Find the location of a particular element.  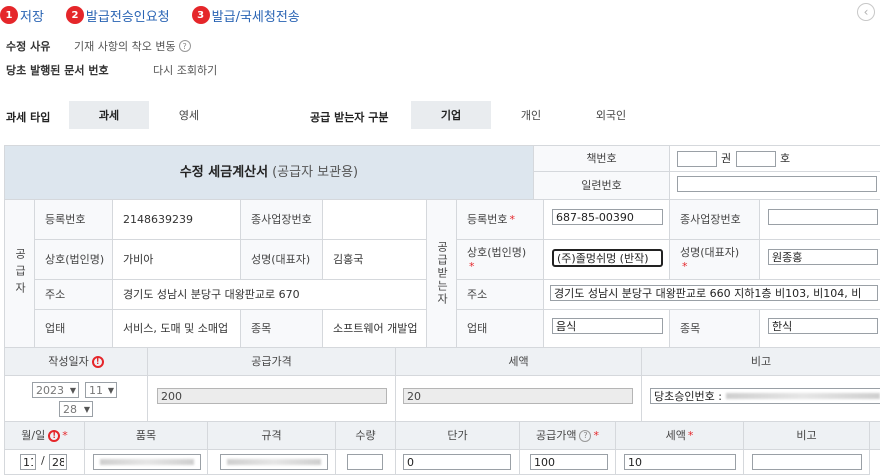

item-date-header: 월/일! * is located at coordinates (45, 436).